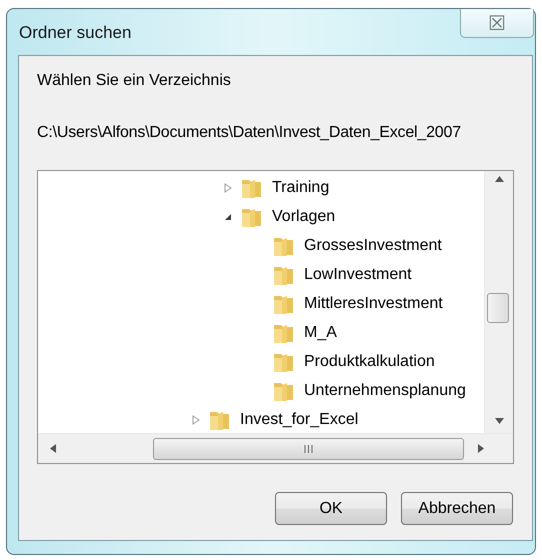  What do you see at coordinates (261, 274) in the screenshot?
I see `folder-item: LowInvestment` at bounding box center [261, 274].